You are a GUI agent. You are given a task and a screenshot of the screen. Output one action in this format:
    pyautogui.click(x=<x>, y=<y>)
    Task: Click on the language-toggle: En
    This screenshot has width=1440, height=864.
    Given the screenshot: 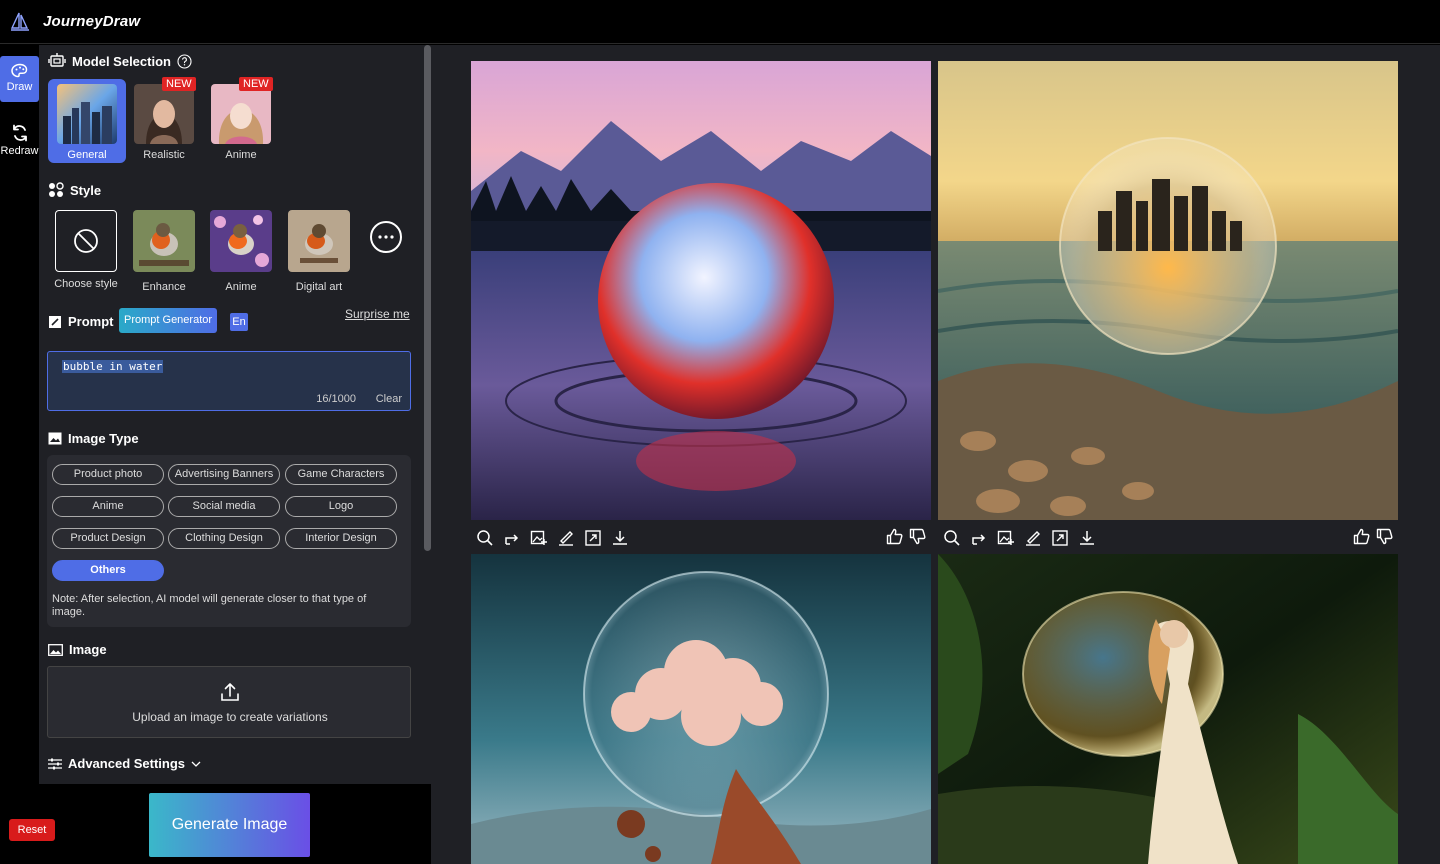 What is the action you would take?
    pyautogui.click(x=239, y=322)
    